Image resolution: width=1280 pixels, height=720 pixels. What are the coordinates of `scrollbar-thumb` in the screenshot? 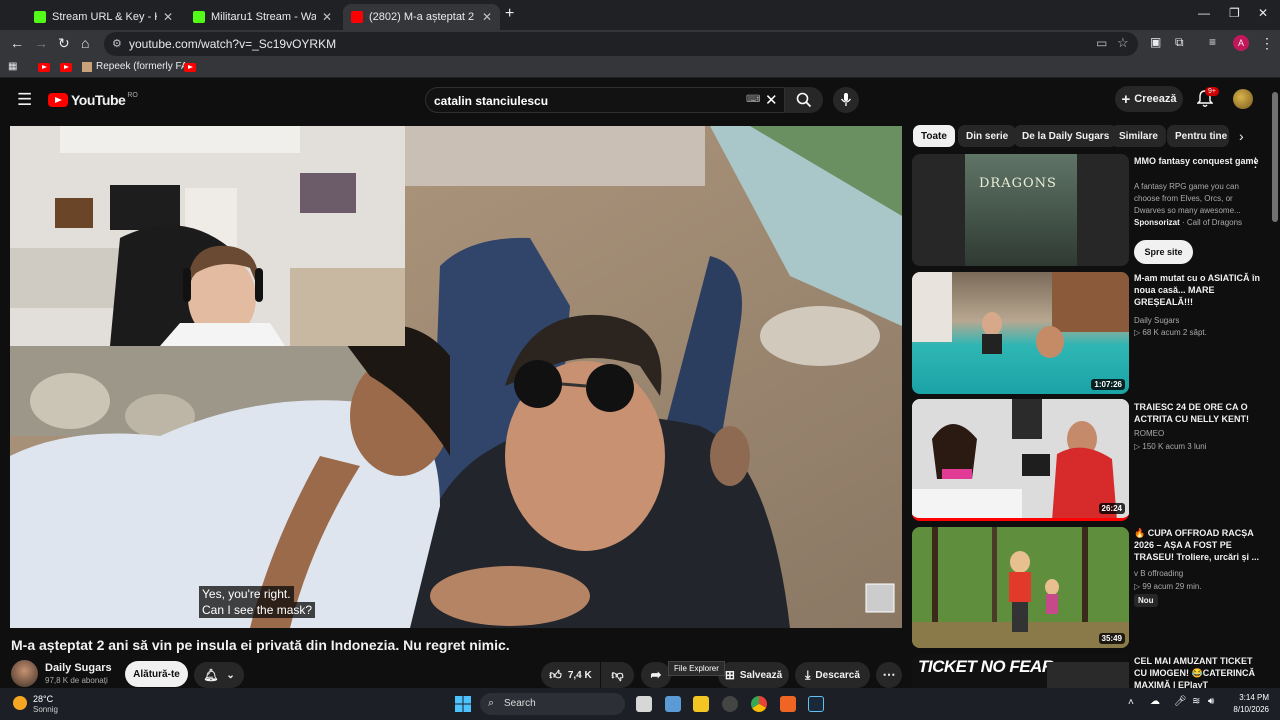 It's located at (1275, 157).